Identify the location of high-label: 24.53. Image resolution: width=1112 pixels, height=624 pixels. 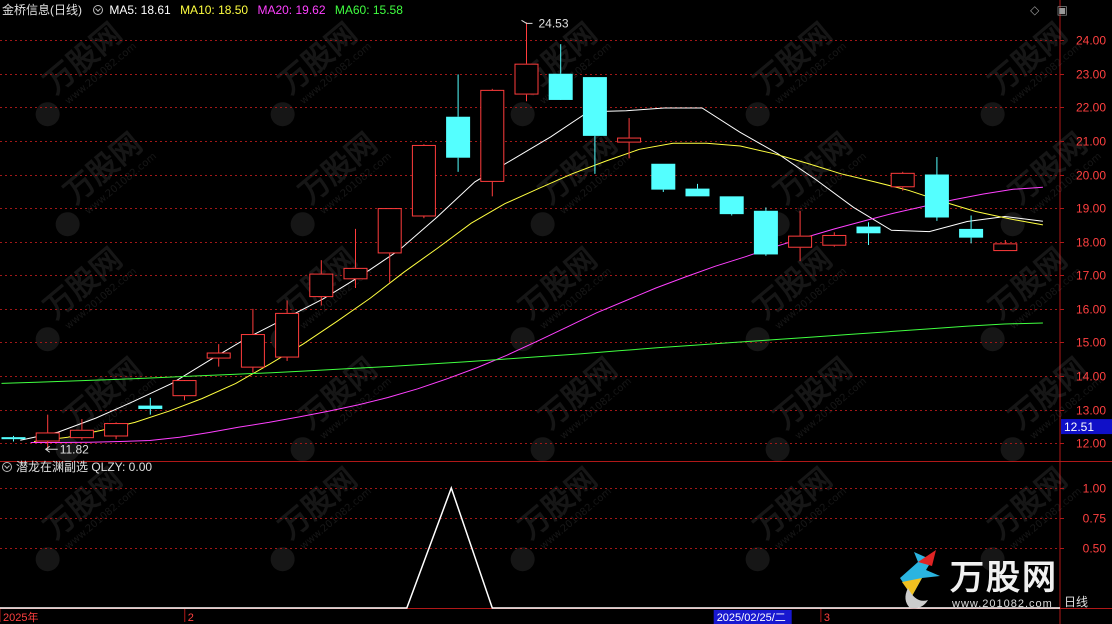
(554, 23).